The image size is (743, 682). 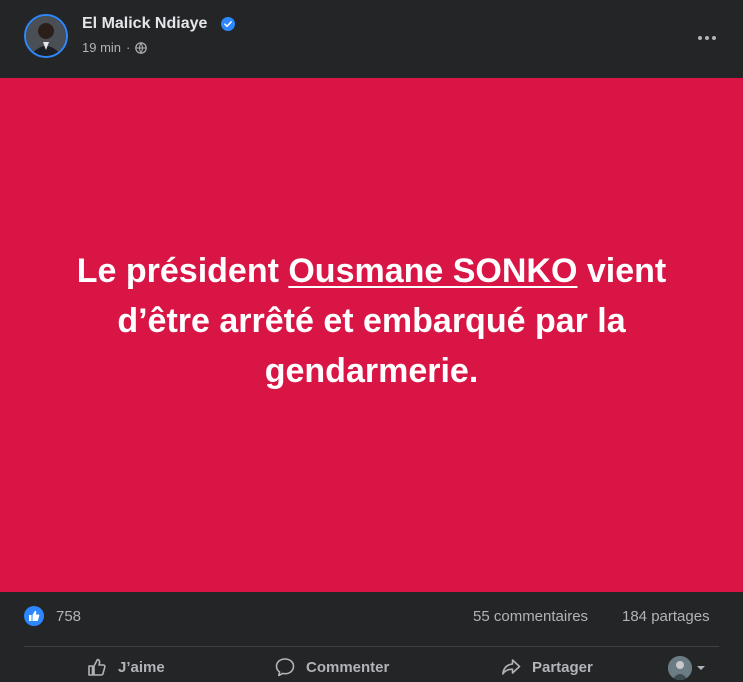 I want to click on post-header: El Malick Ndiaye 19 min ·, so click(x=371, y=39).